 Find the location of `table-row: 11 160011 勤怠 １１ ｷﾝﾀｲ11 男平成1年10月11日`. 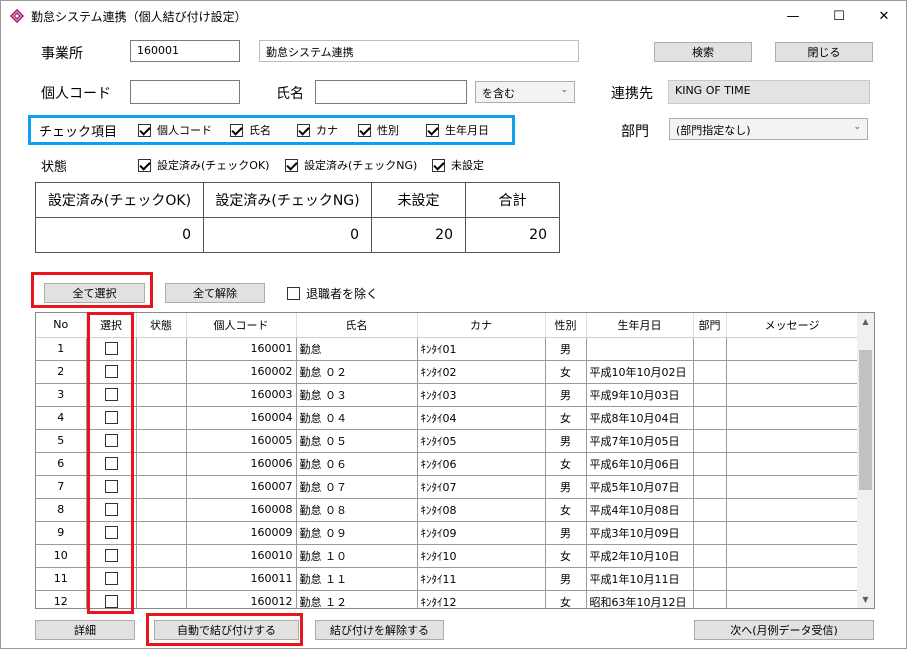

table-row: 11 160011 勤怠 １１ ｷﾝﾀｲ11 男平成1年10月11日 is located at coordinates (447, 579).